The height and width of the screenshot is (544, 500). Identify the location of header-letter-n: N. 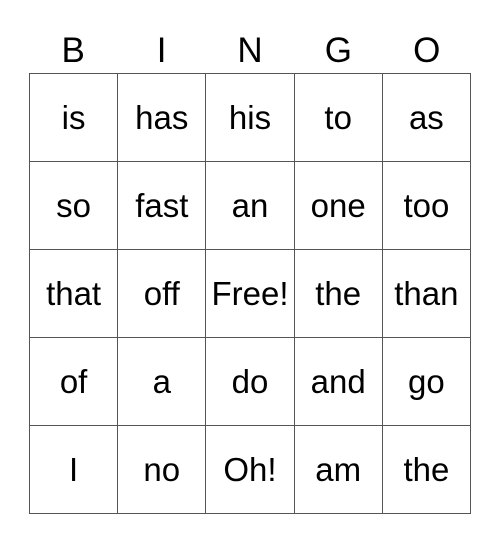
(250, 50).